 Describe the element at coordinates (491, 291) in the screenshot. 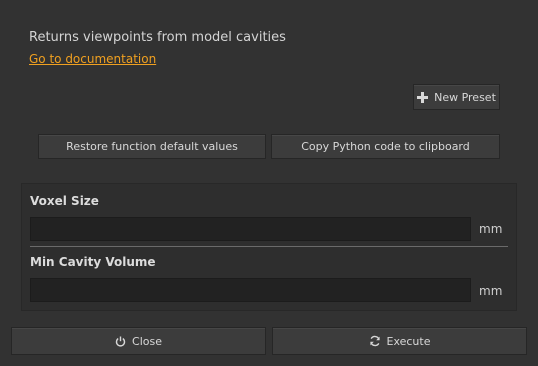

I see `min-cavity-volume-unit: mm` at that location.